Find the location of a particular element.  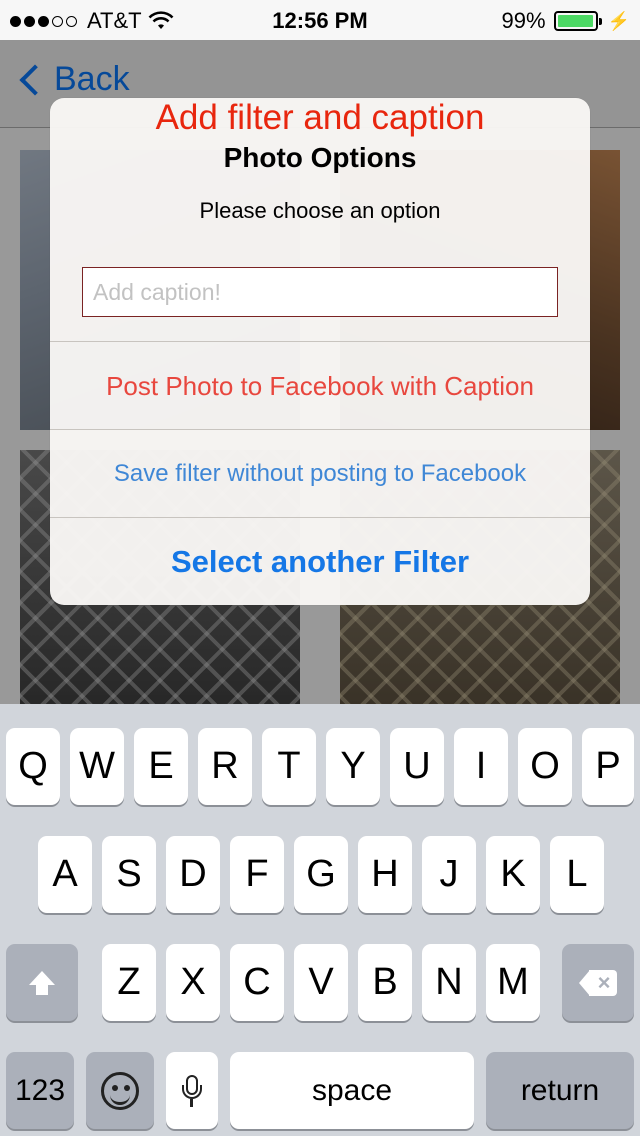

key-q: Q is located at coordinates (33, 766).